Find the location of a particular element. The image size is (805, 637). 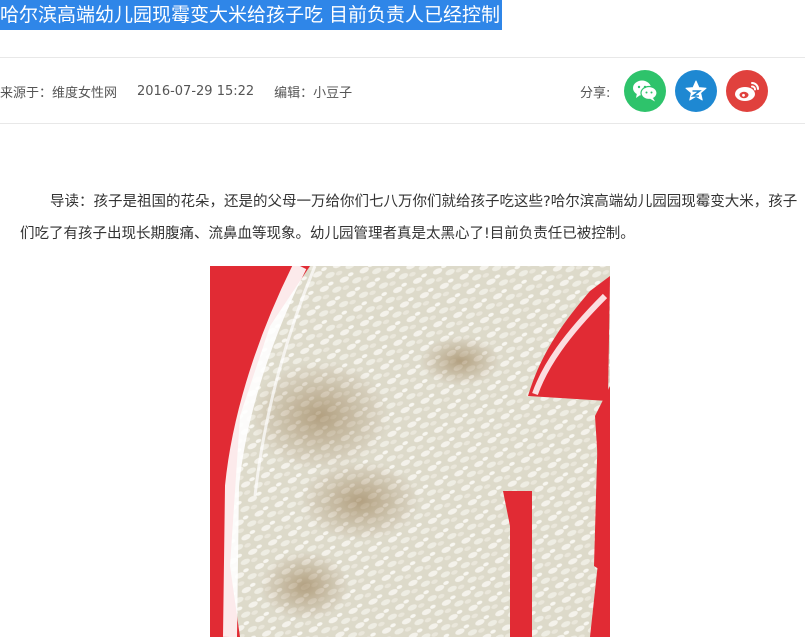

share-bar: 分享: is located at coordinates (678, 91).